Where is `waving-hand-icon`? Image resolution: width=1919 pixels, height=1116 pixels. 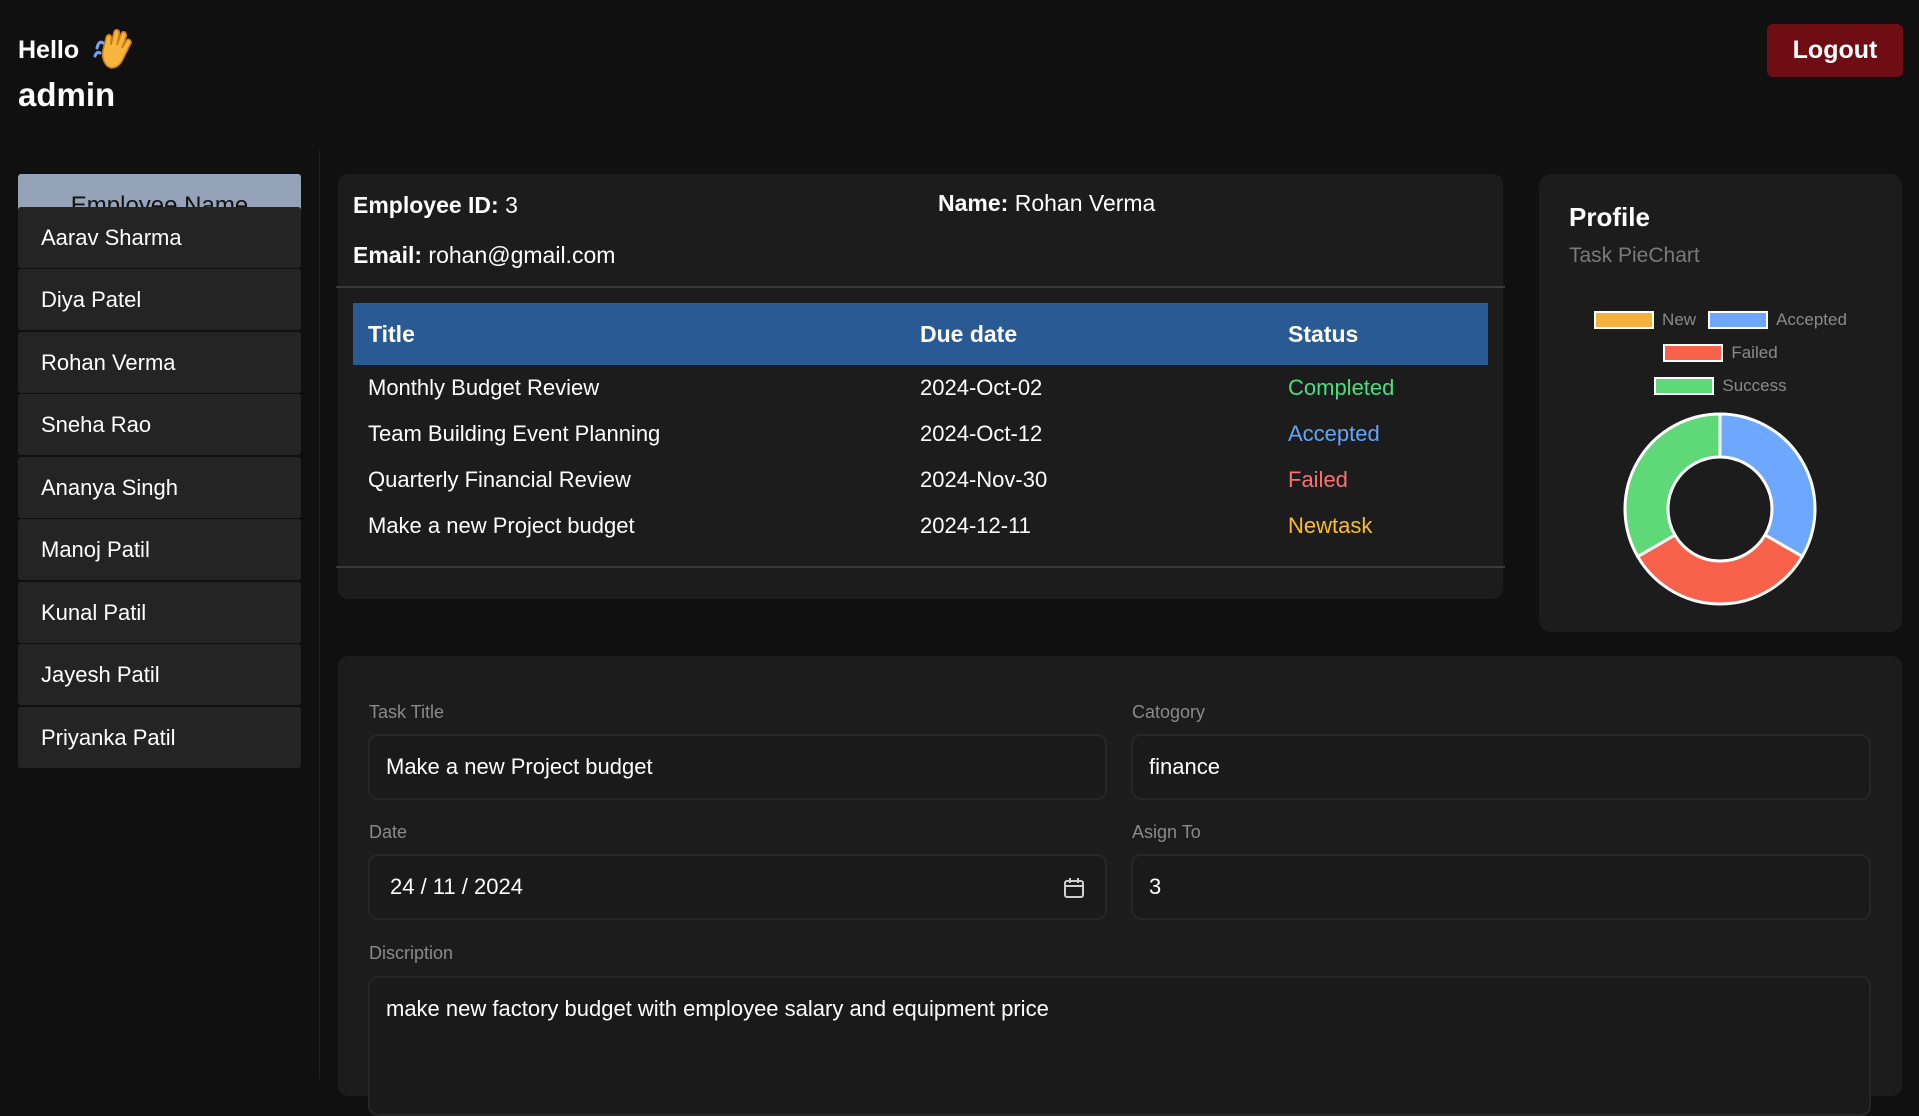 waving-hand-icon is located at coordinates (112, 49).